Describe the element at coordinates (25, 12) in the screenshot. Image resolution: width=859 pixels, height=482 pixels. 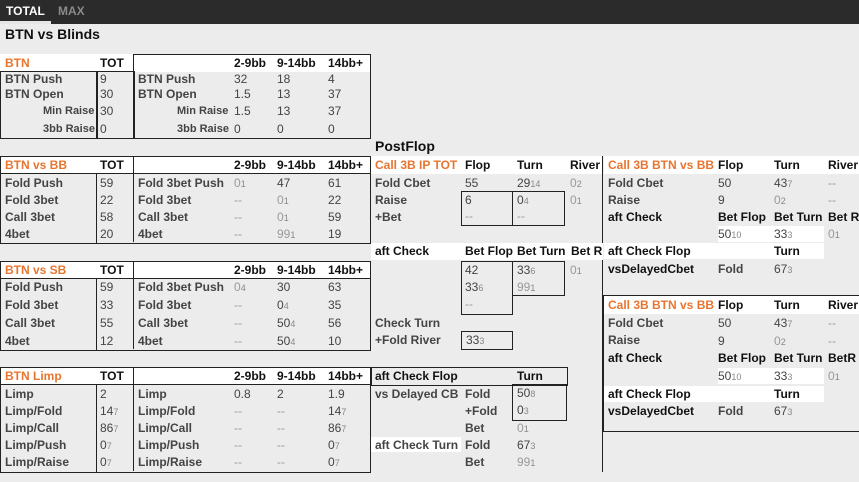
I see `tab-total: TOTAL` at that location.